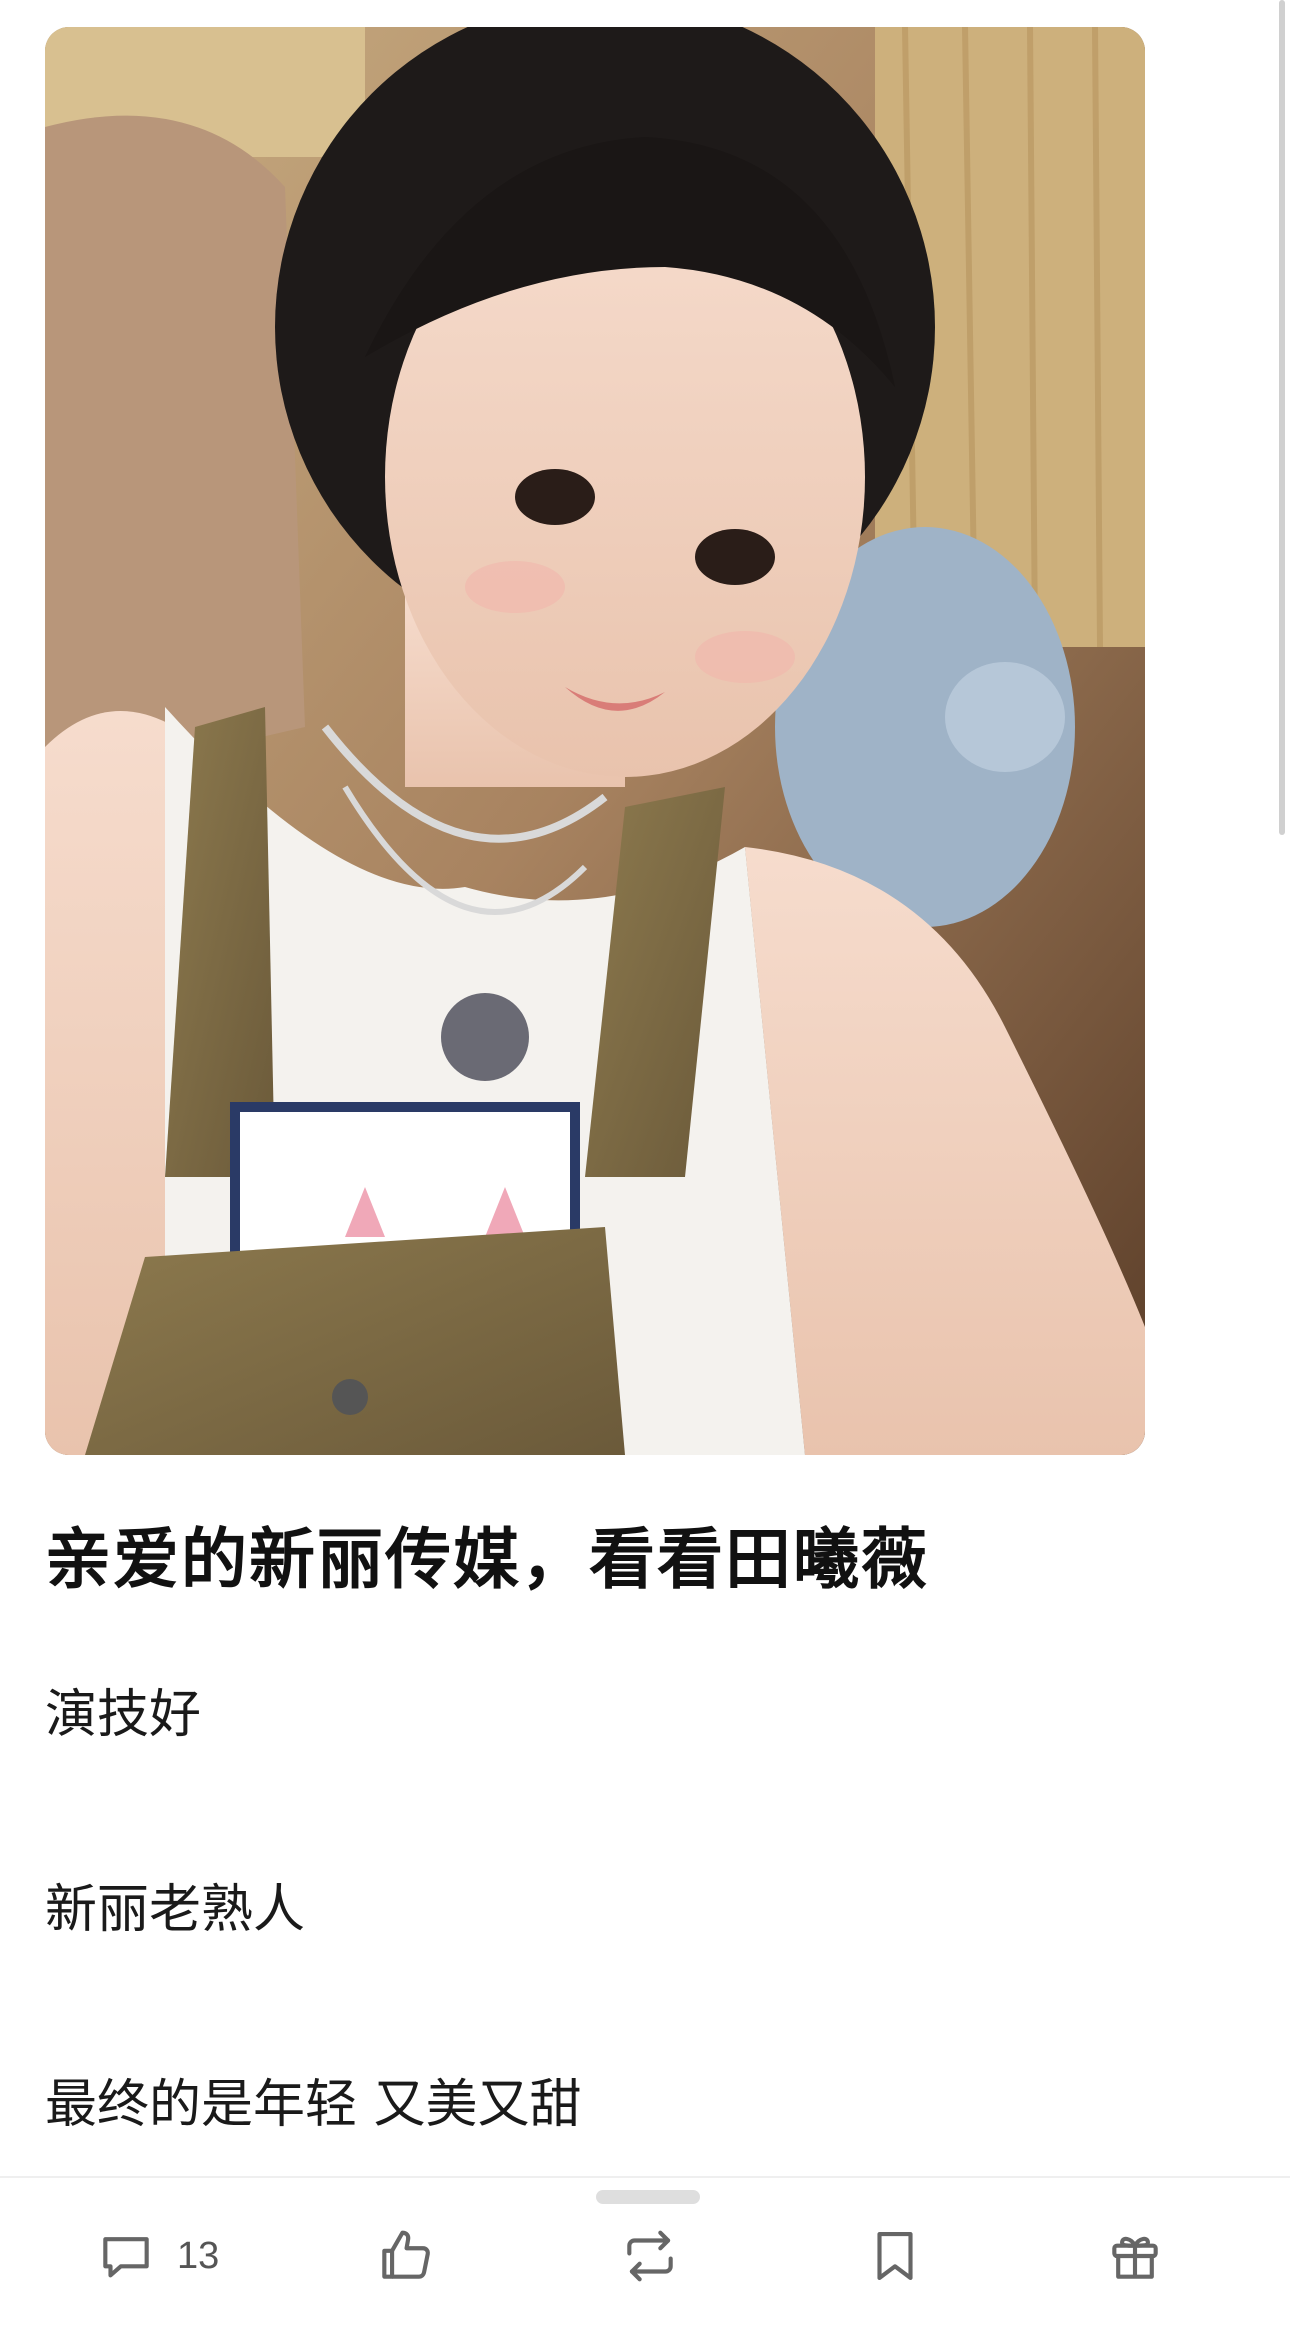 The height and width of the screenshot is (2334, 1290). I want to click on post-paragraph: 演技好, so click(123, 1715).